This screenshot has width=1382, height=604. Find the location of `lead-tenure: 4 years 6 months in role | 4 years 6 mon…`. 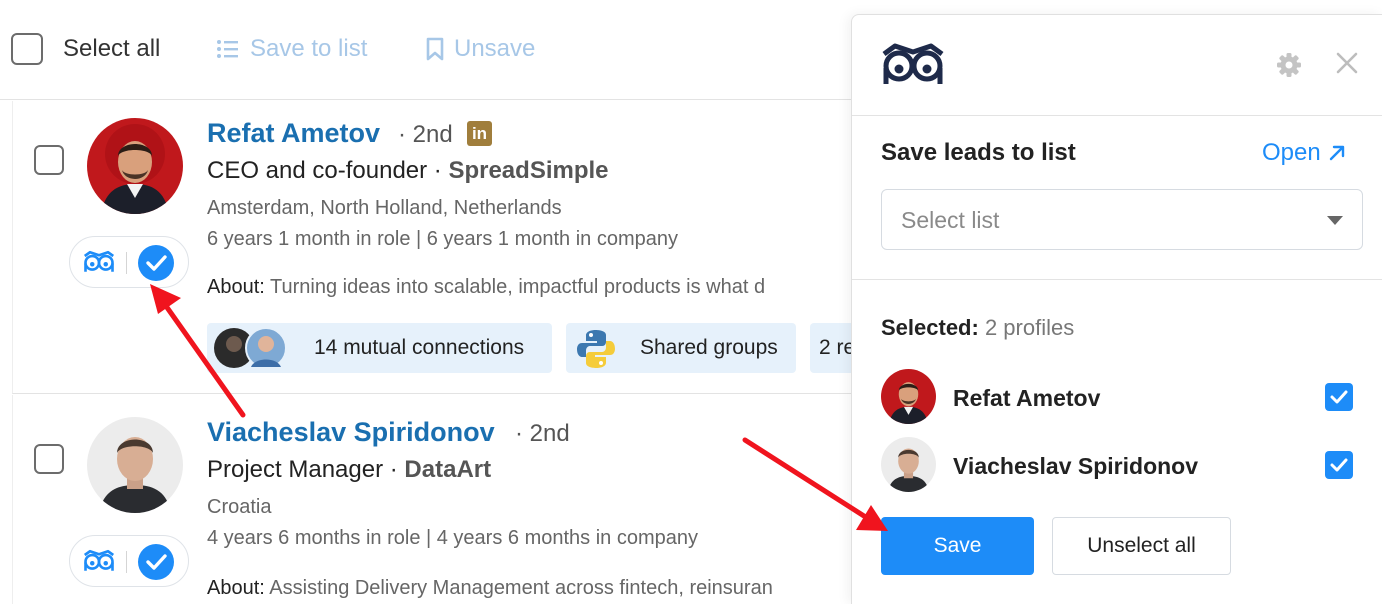

lead-tenure: 4 years 6 months in role | 4 years 6 mon… is located at coordinates (452, 538).